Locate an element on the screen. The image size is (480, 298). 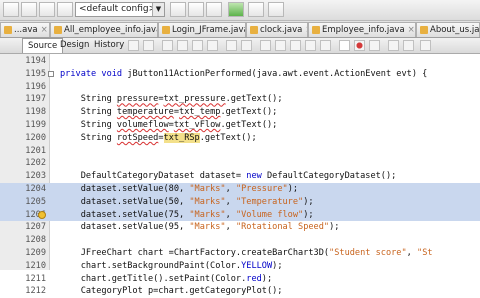
validate-icon is located at coordinates (408, 45).